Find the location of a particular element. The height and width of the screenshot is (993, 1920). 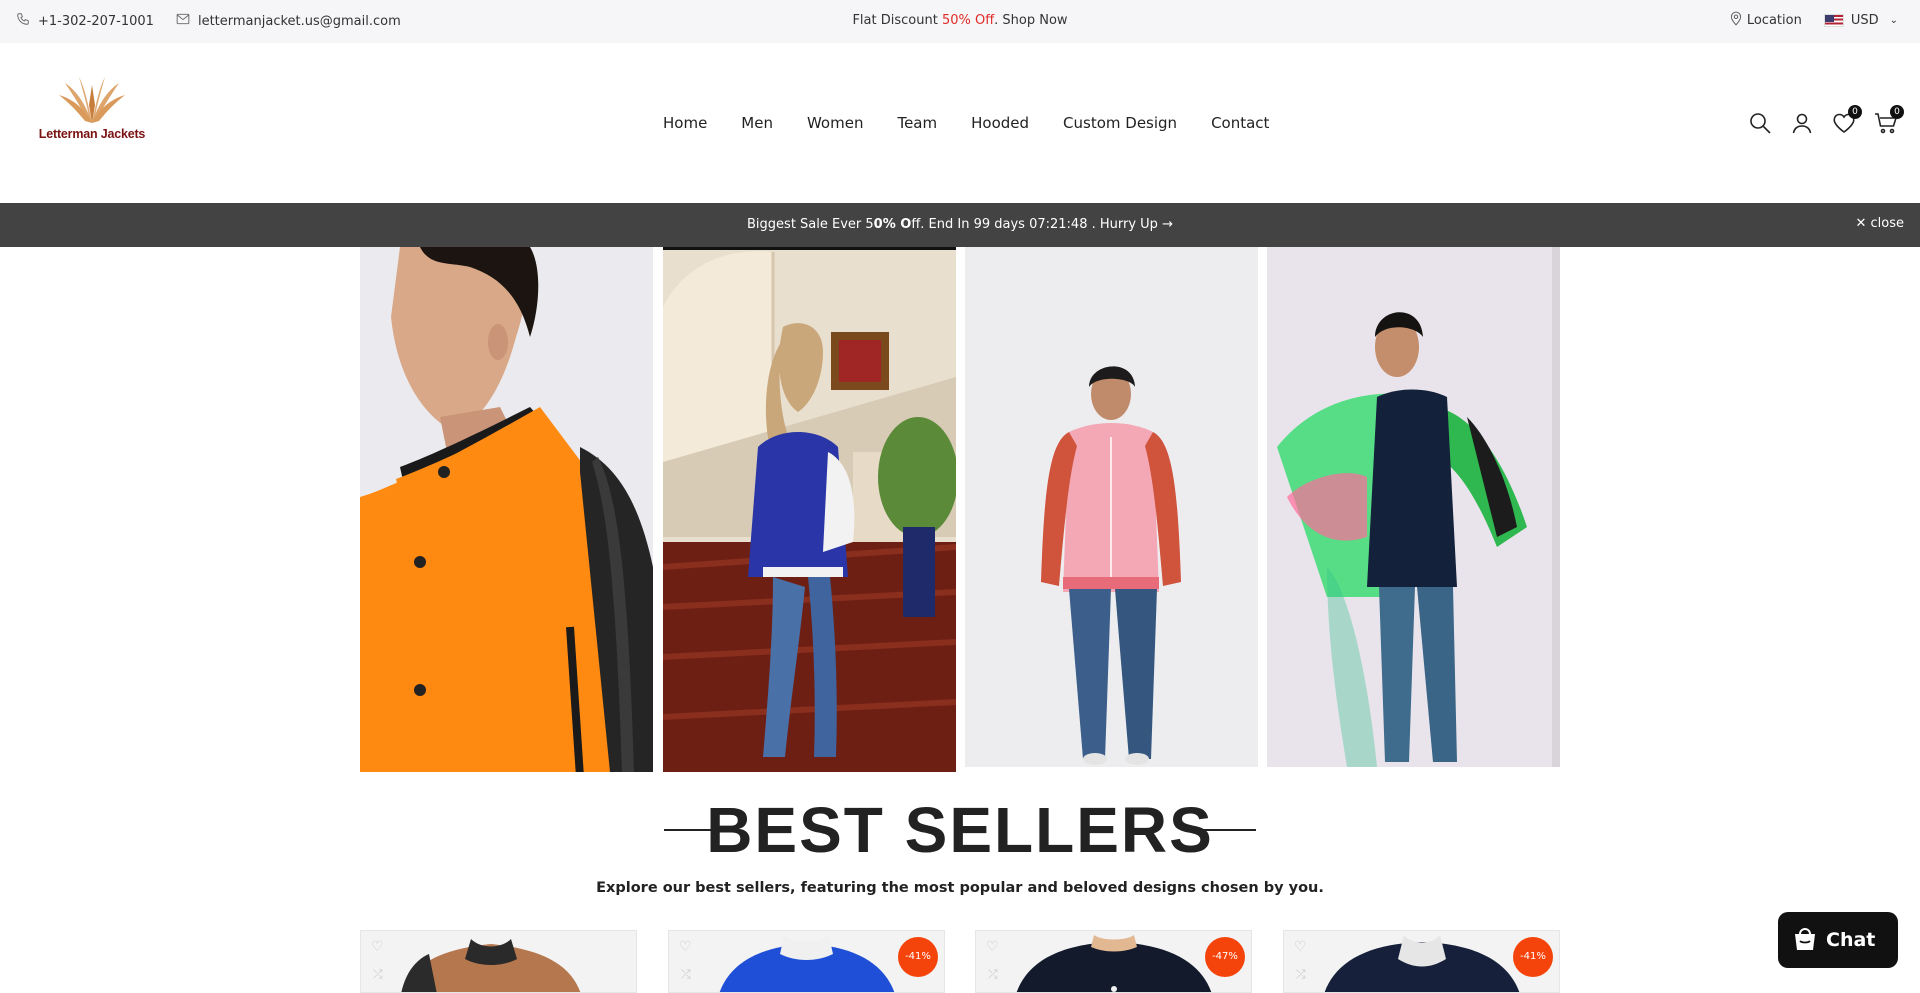

currency-selector: USD ⌄ is located at coordinates (1860, 20).